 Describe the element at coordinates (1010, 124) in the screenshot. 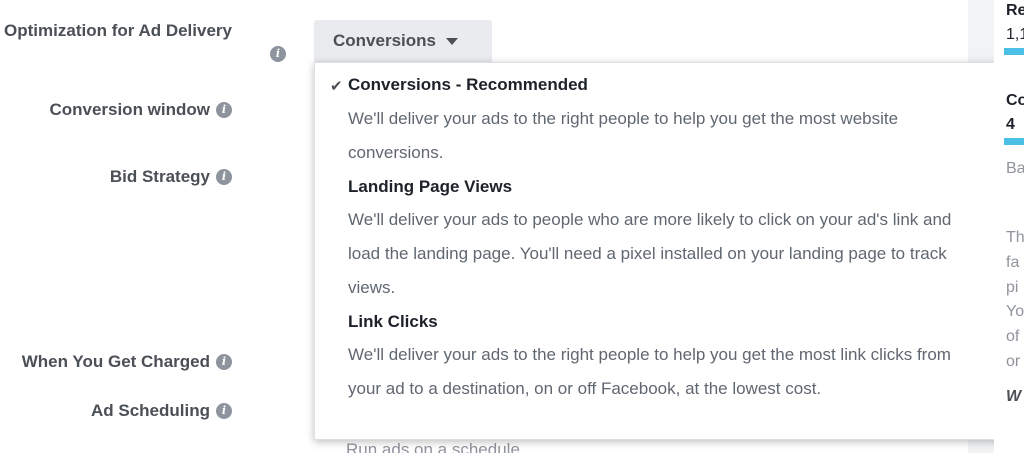

I see `side-value-2: 4` at that location.